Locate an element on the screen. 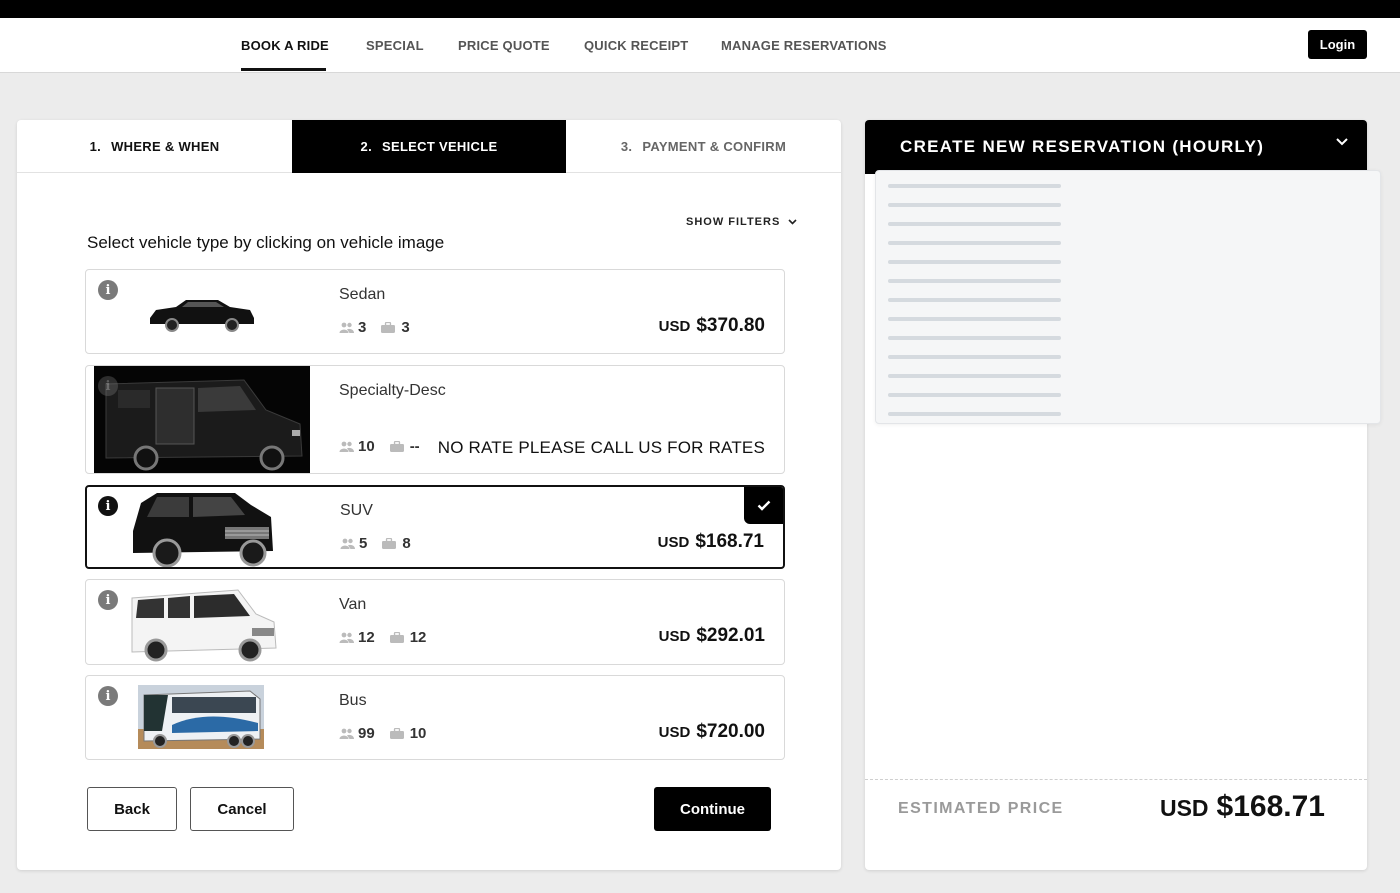 This screenshot has width=1400, height=893. specialty-van-image is located at coordinates (202, 419).